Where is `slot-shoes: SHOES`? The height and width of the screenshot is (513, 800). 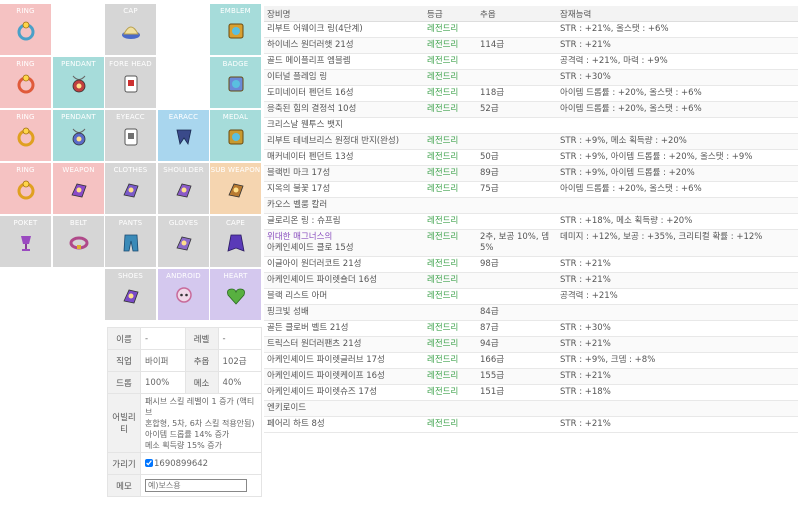 slot-shoes: SHOES is located at coordinates (131, 295).